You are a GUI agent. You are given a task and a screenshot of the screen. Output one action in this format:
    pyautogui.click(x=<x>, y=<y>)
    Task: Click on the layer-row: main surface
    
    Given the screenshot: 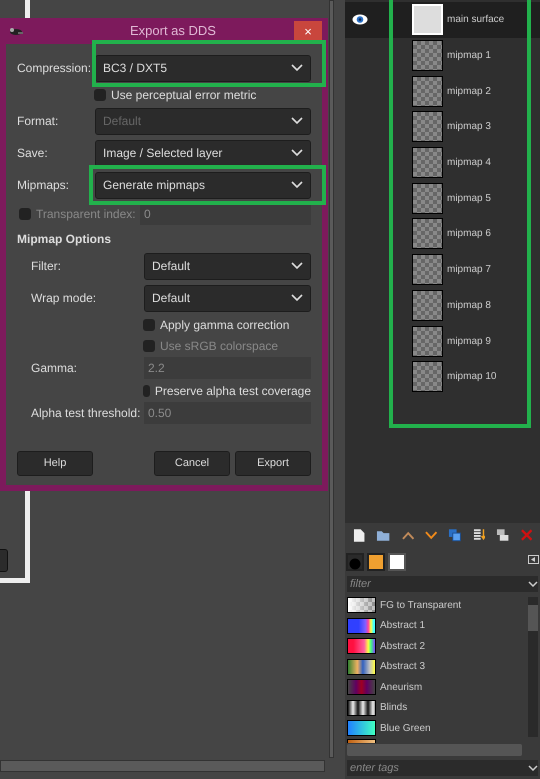 What is the action you would take?
    pyautogui.click(x=442, y=20)
    